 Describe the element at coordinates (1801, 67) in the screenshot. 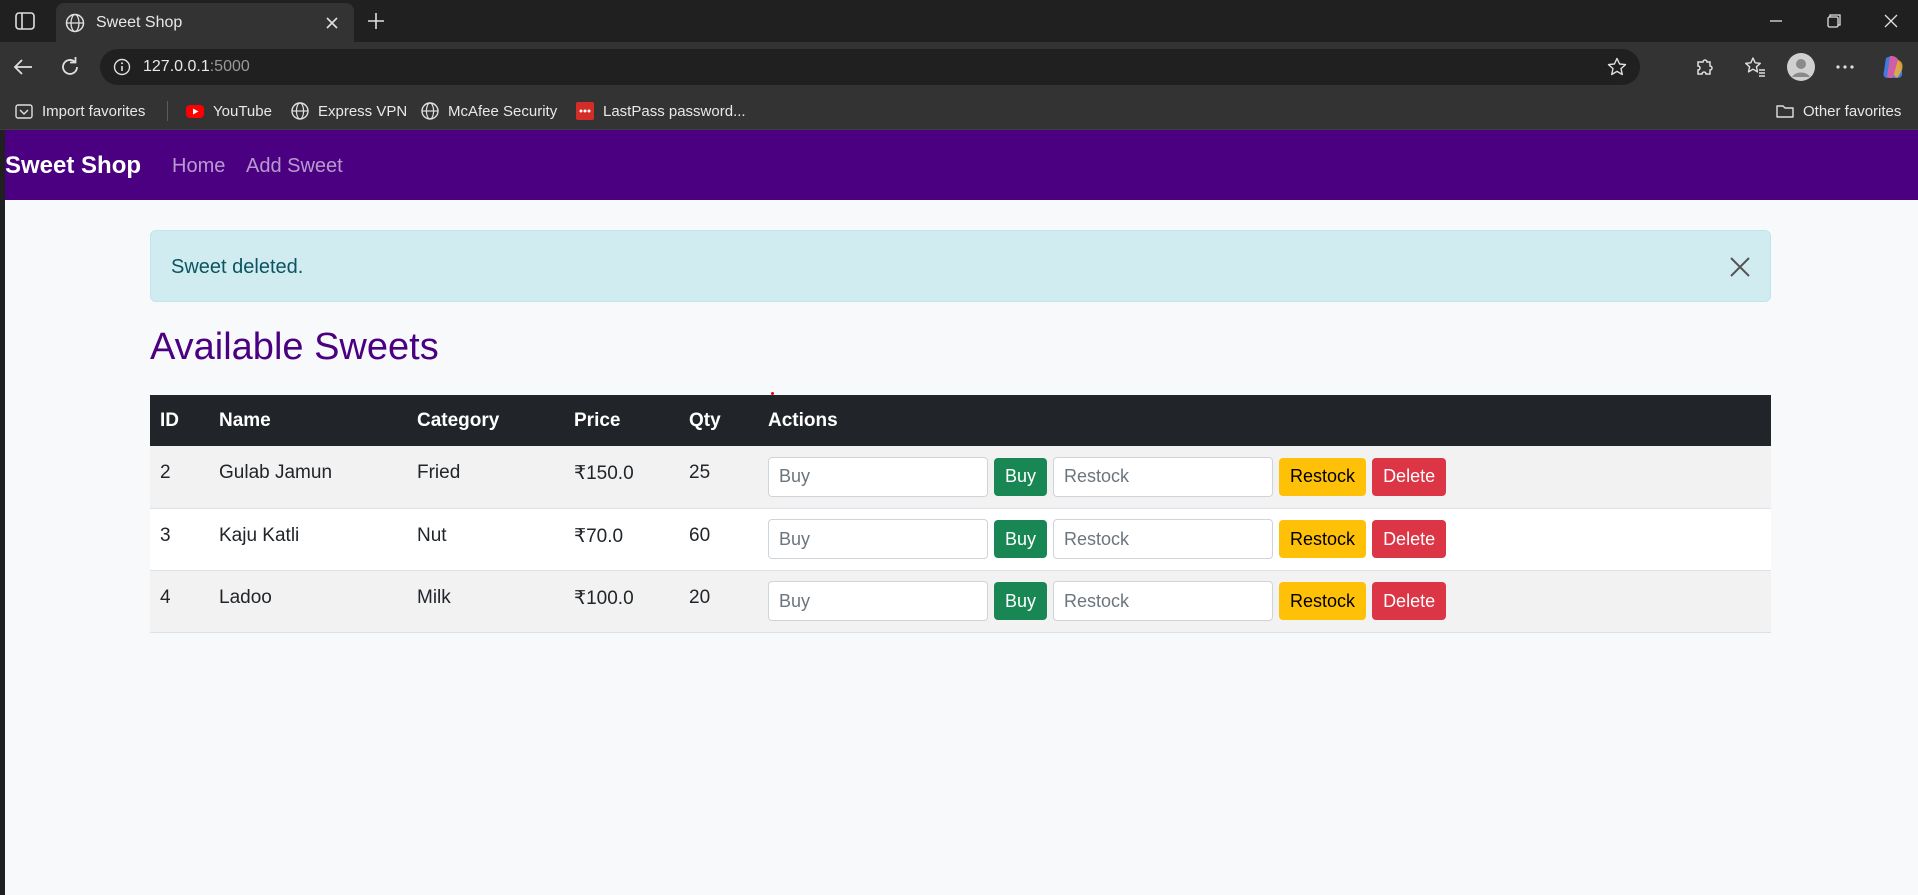

I see `profile-avatar-icon` at that location.